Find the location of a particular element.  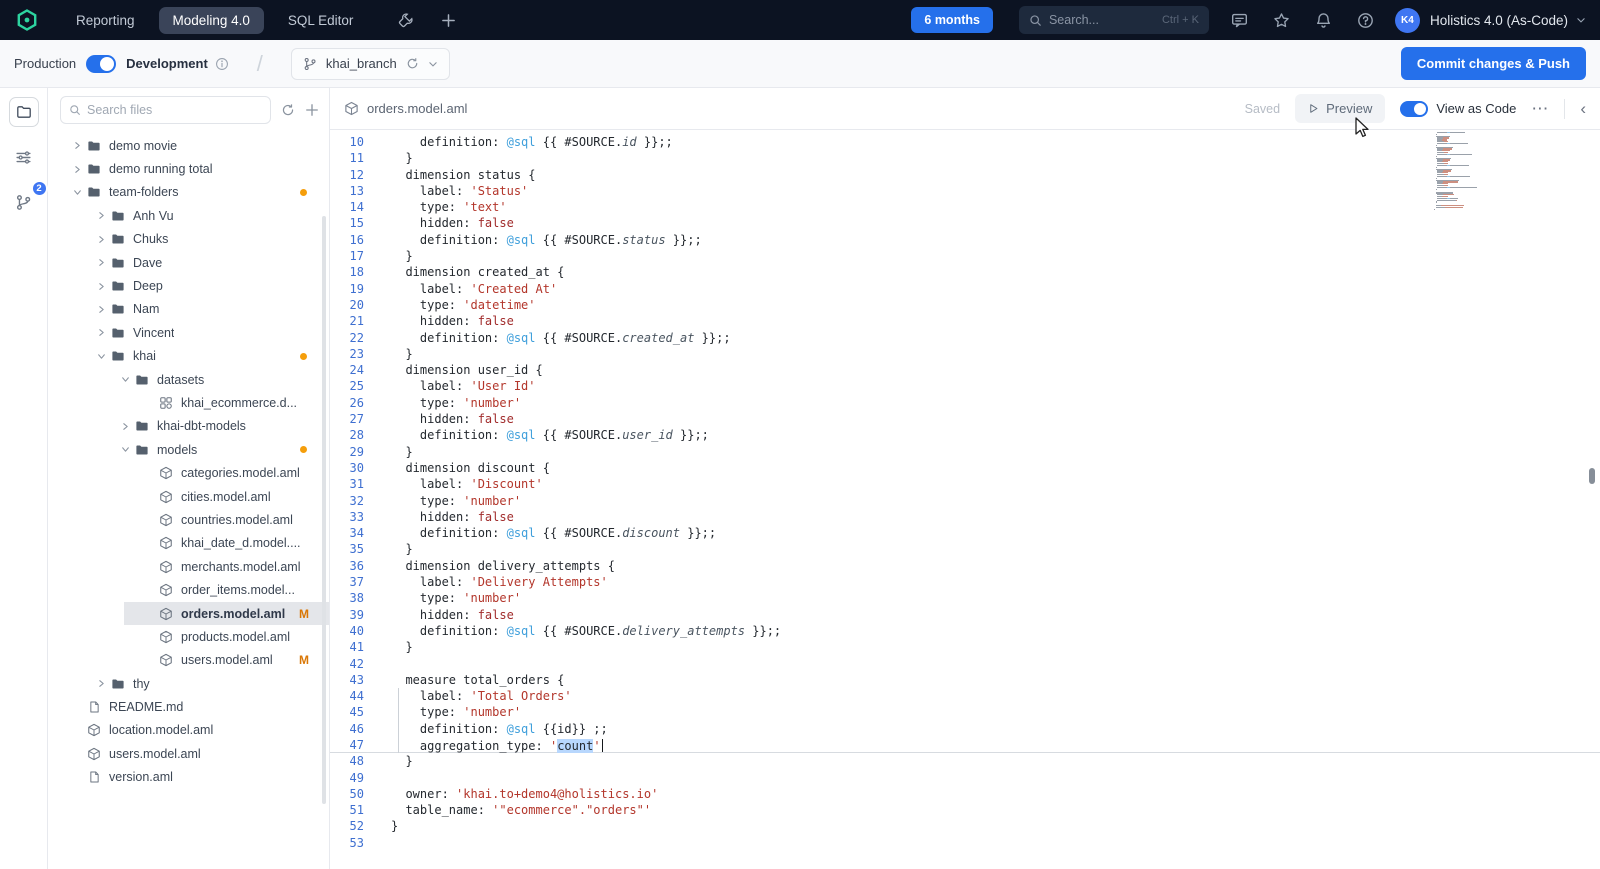

line-number: 36 is located at coordinates (347, 566).